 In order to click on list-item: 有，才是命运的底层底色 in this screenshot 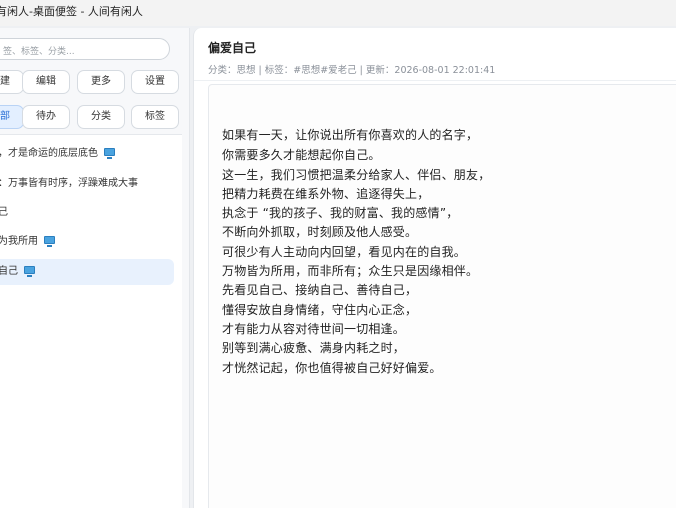, I will do `click(87, 154)`.